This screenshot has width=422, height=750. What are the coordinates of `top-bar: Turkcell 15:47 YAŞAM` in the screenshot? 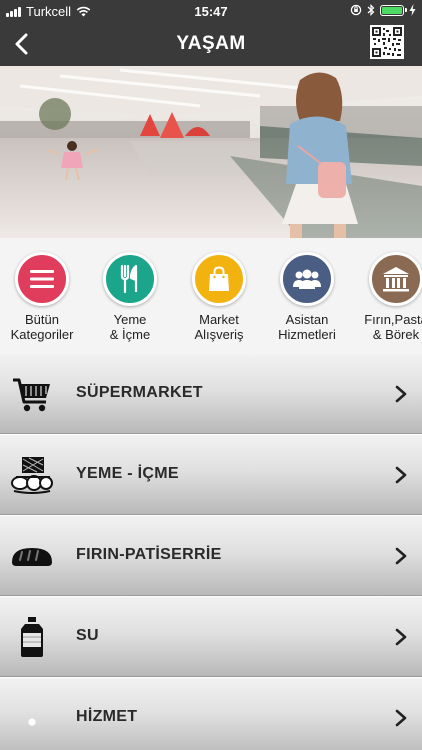 It's located at (211, 33).